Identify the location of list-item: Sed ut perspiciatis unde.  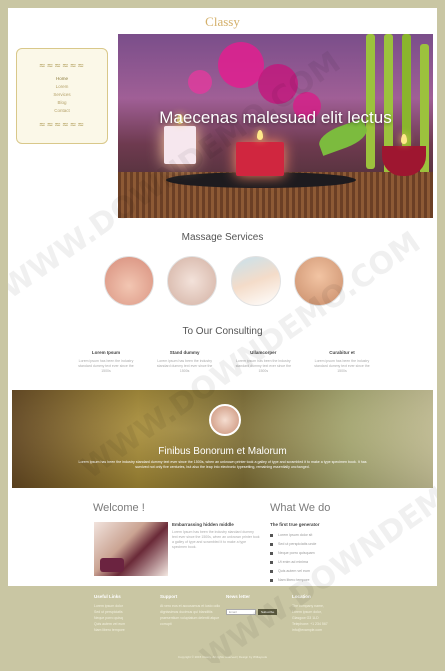
(315, 544).